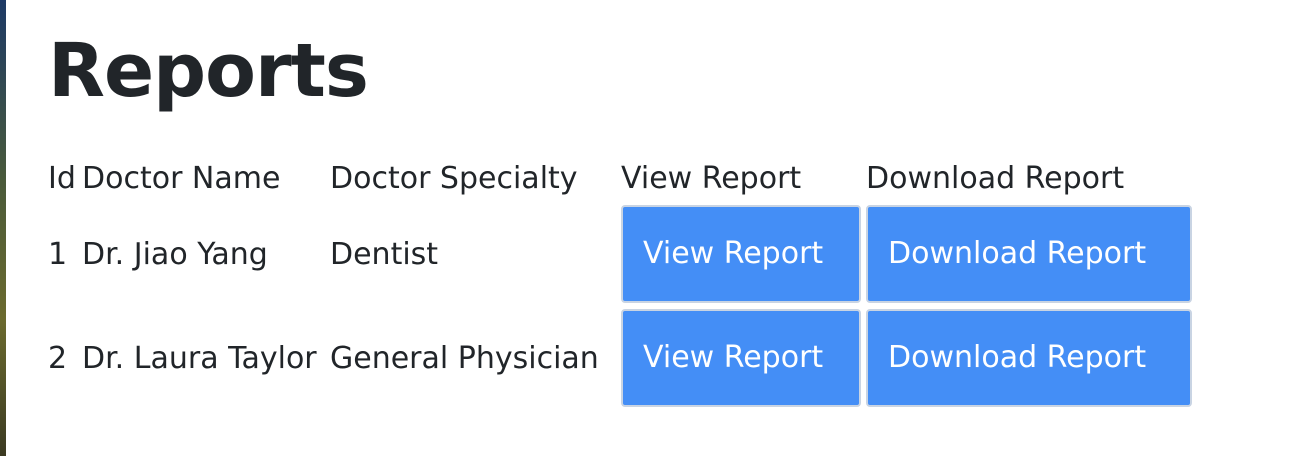 This screenshot has height=456, width=1294. I want to click on cell-doctor-name: Dr. Jiao Yang, so click(175, 254).